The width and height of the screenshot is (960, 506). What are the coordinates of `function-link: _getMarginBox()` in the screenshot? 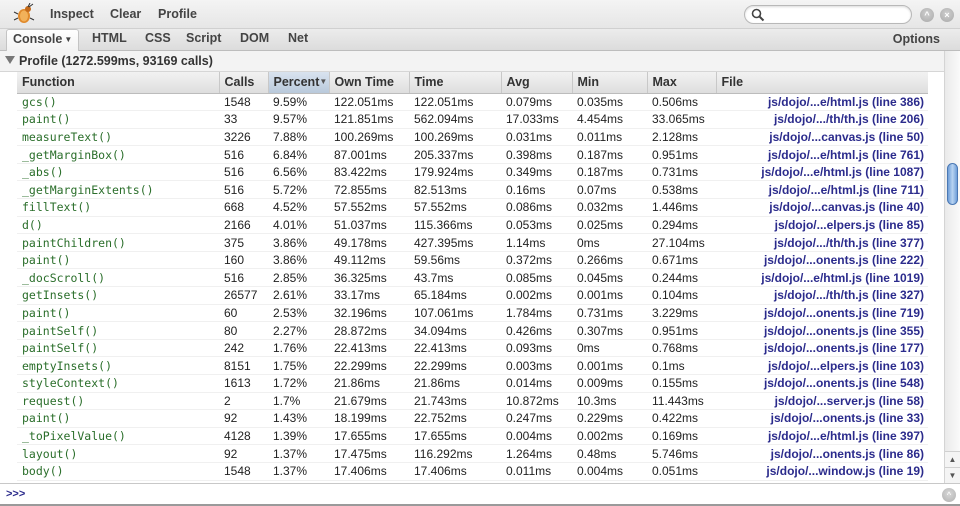 It's located at (118, 154).